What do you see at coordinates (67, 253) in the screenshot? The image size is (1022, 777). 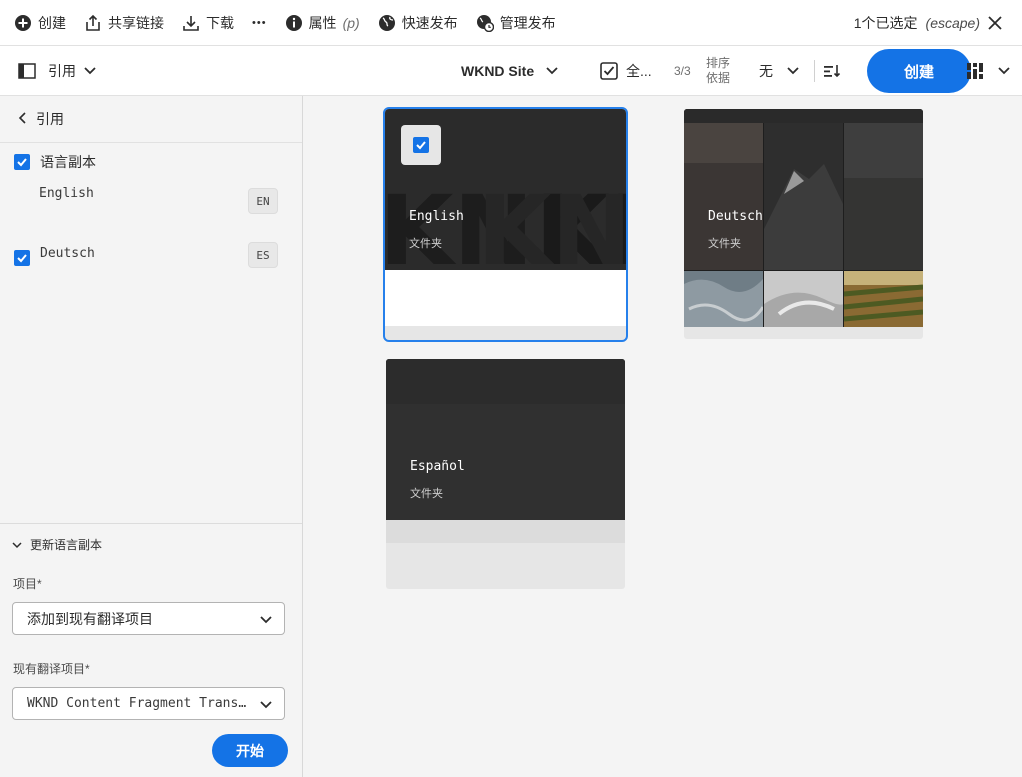 I see `language-name: Deutsch` at bounding box center [67, 253].